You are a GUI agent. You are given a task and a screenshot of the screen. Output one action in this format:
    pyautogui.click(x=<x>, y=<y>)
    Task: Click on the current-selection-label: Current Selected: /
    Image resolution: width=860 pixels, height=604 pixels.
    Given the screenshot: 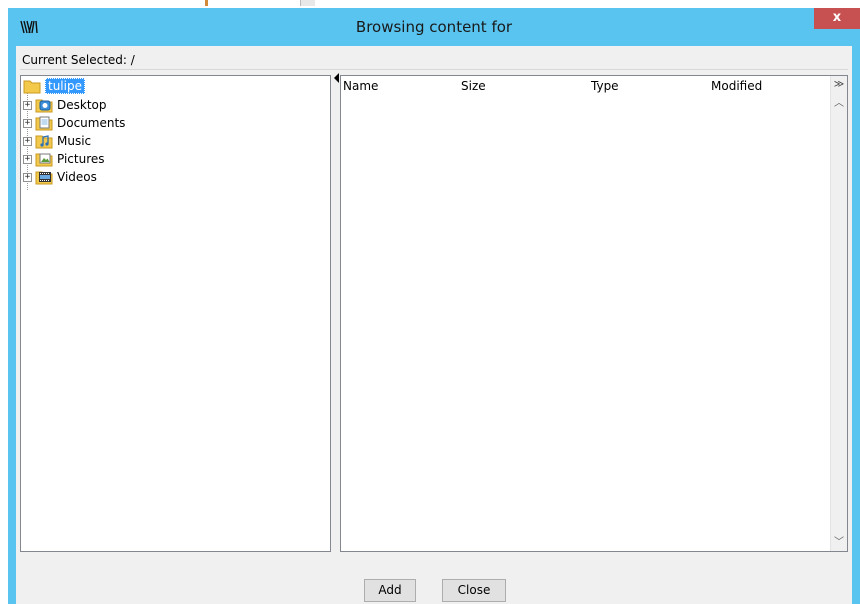 What is the action you would take?
    pyautogui.click(x=78, y=60)
    